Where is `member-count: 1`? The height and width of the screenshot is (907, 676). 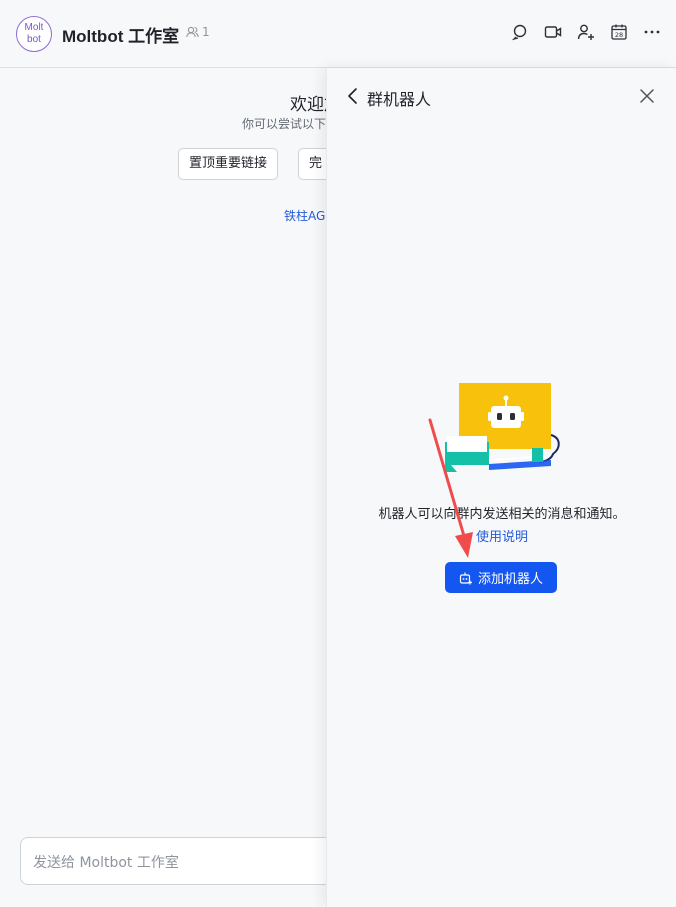
member-count: 1 is located at coordinates (198, 32).